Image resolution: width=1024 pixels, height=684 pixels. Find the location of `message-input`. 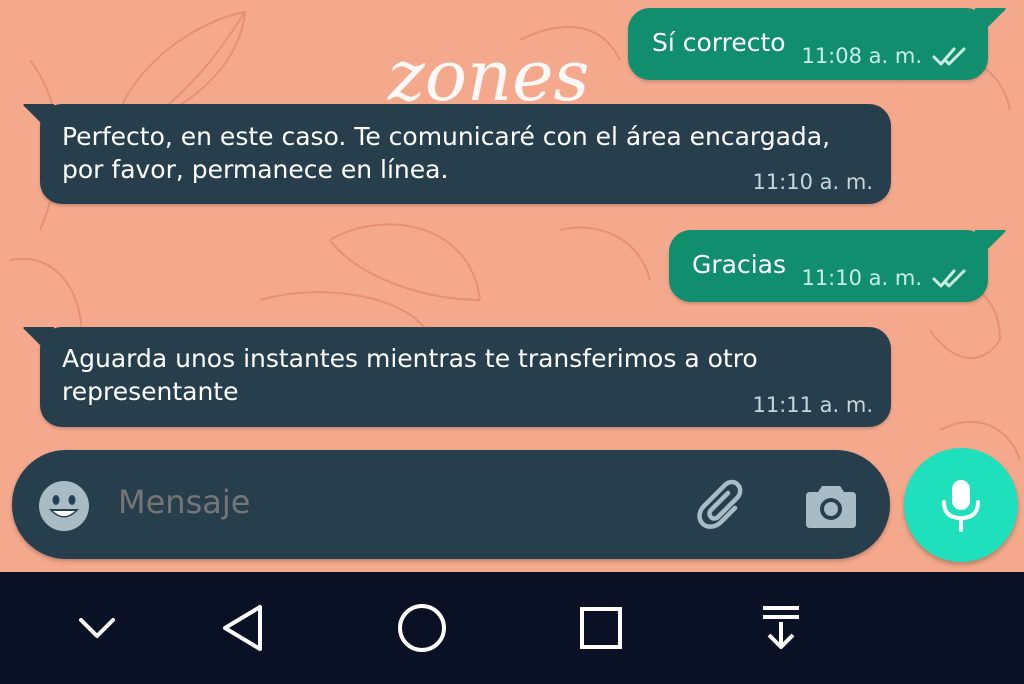

message-input is located at coordinates (398, 502).